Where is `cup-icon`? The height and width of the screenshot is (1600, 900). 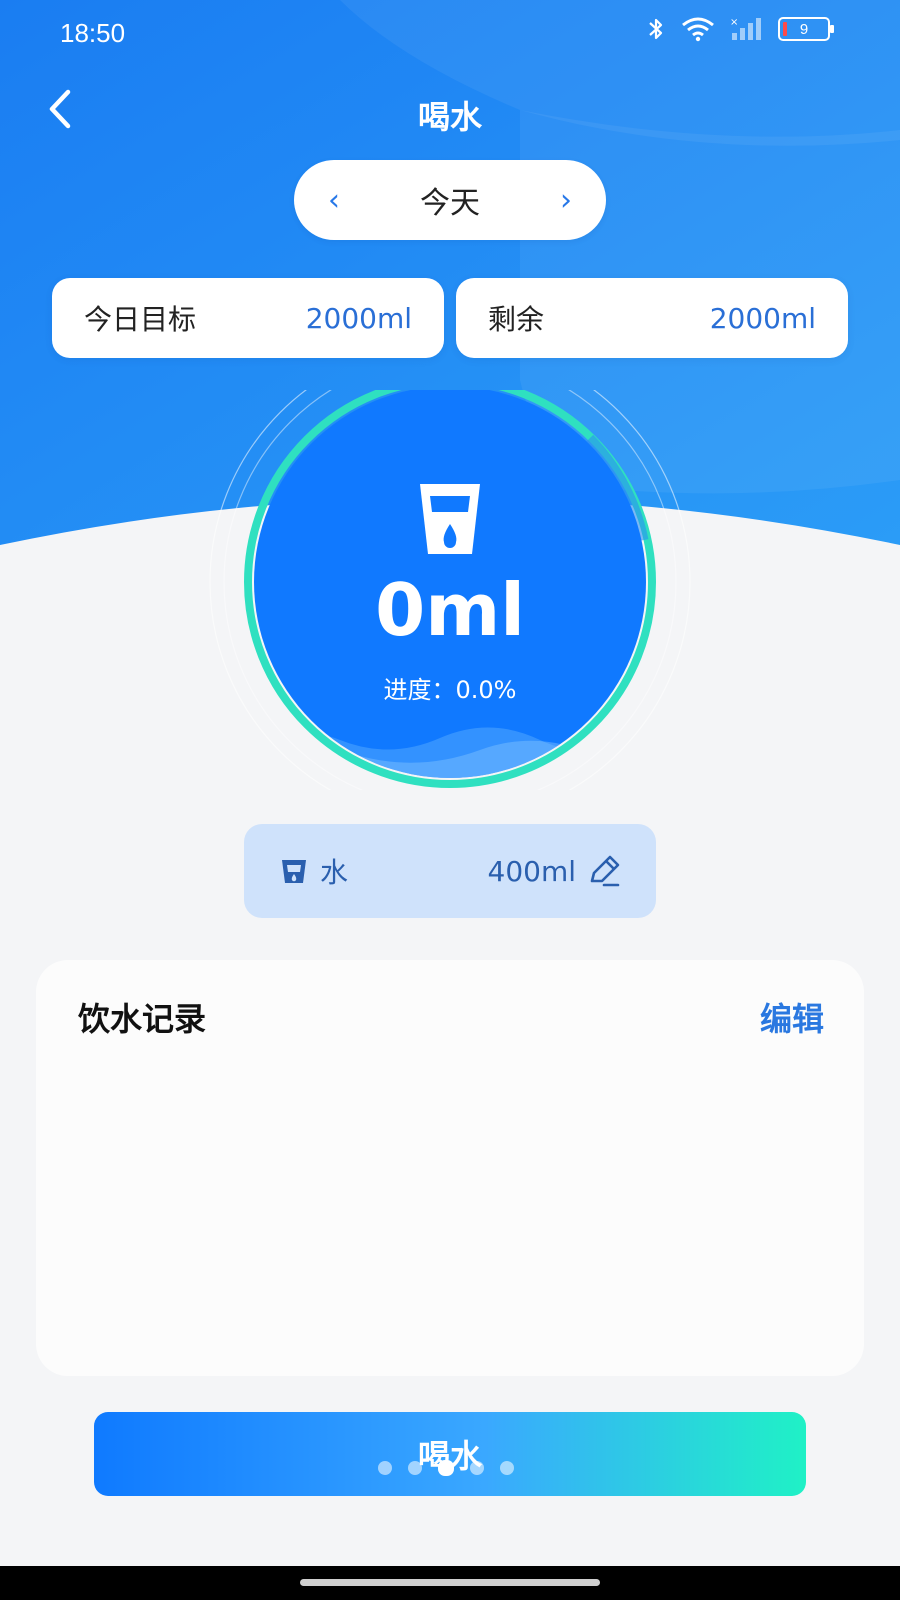 cup-icon is located at coordinates (294, 871).